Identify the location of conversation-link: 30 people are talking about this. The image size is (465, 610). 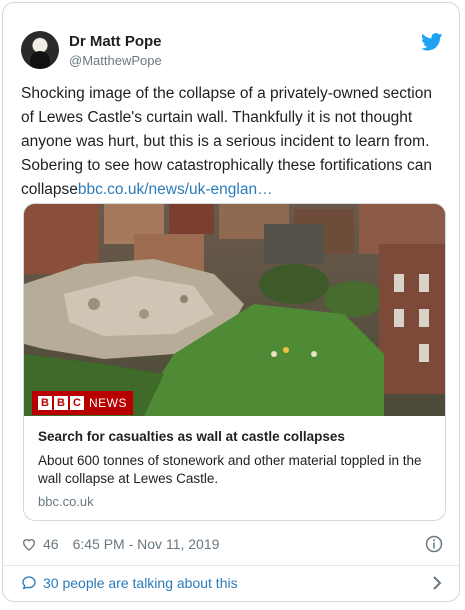
(232, 583).